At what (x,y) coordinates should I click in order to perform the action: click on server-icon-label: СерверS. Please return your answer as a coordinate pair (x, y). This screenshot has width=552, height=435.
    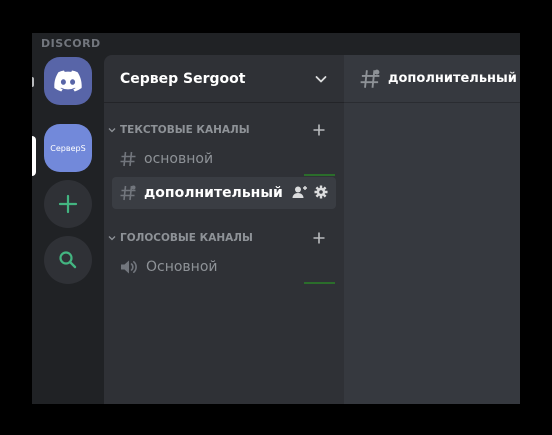
    Looking at the image, I should click on (68, 148).